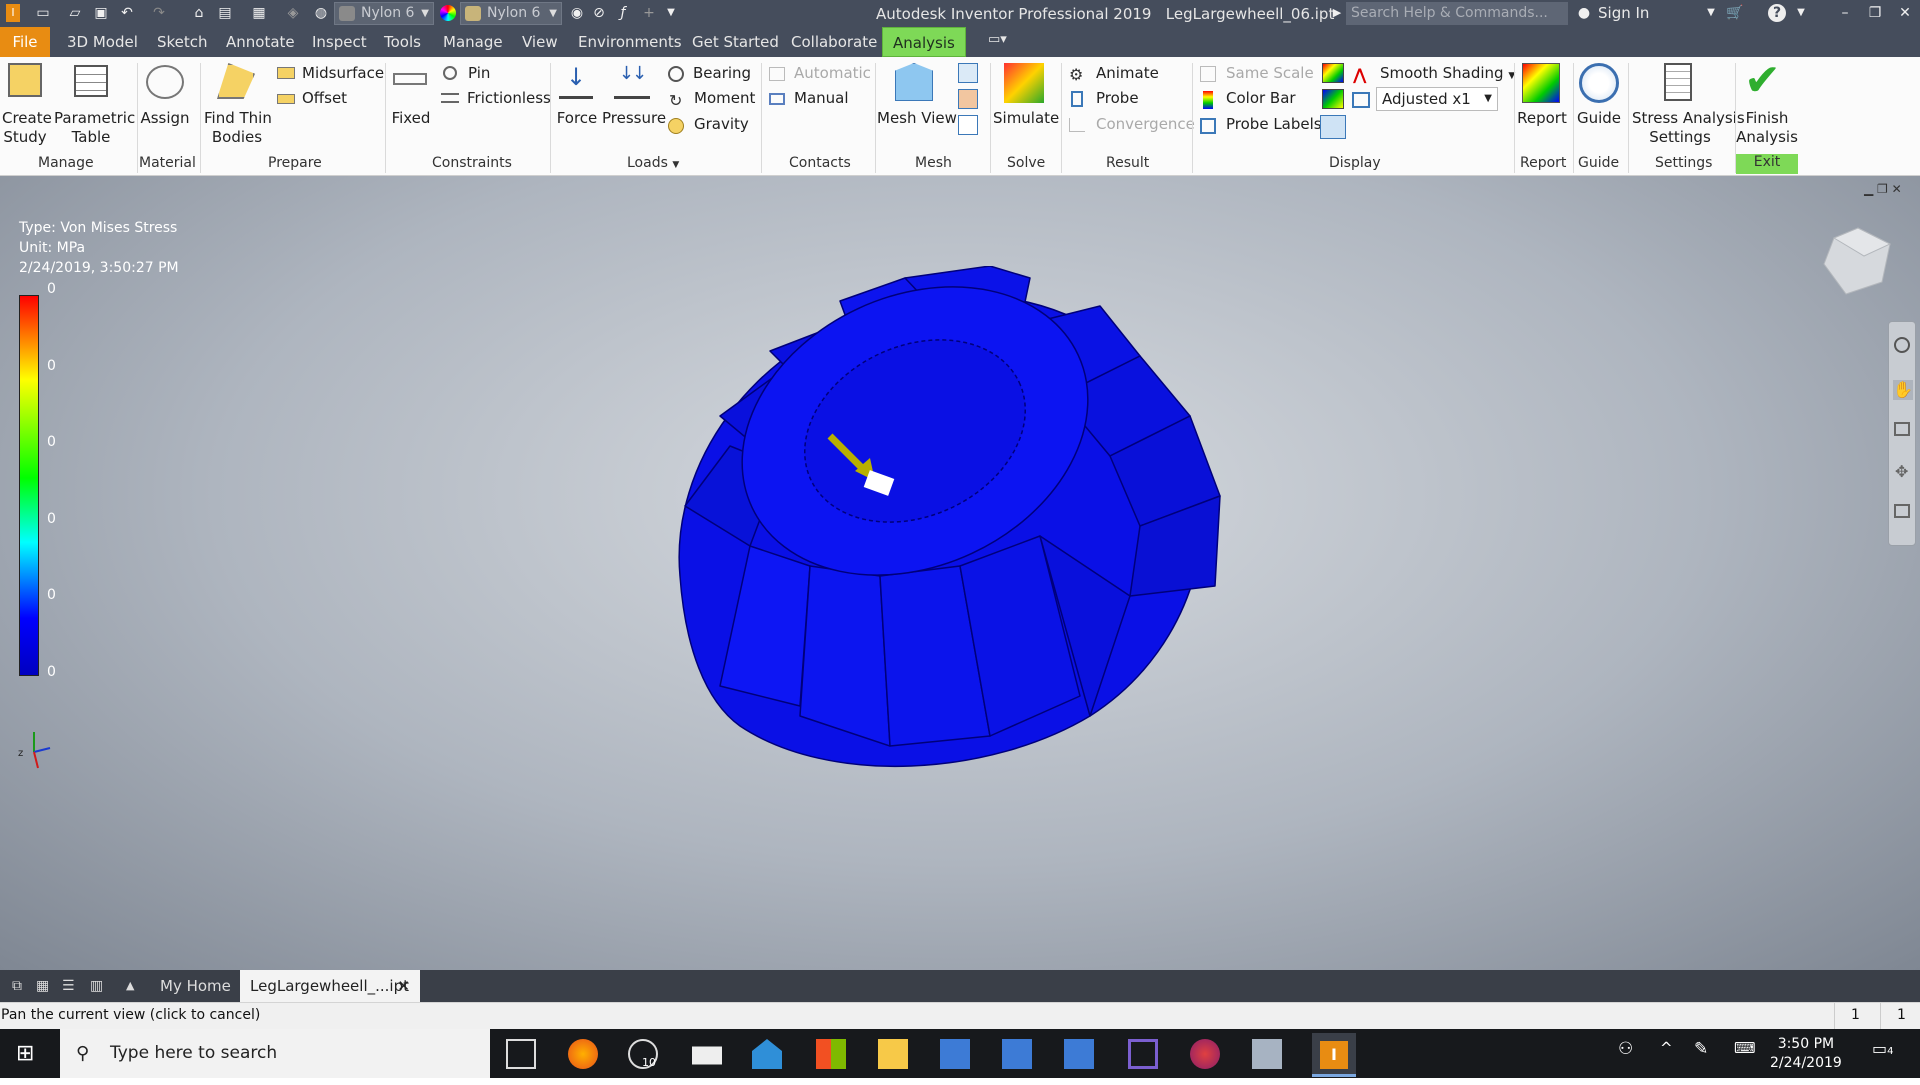  What do you see at coordinates (1447, 73) in the screenshot?
I see `smooth-shading-dropdown: Smooth Shading ▼` at bounding box center [1447, 73].